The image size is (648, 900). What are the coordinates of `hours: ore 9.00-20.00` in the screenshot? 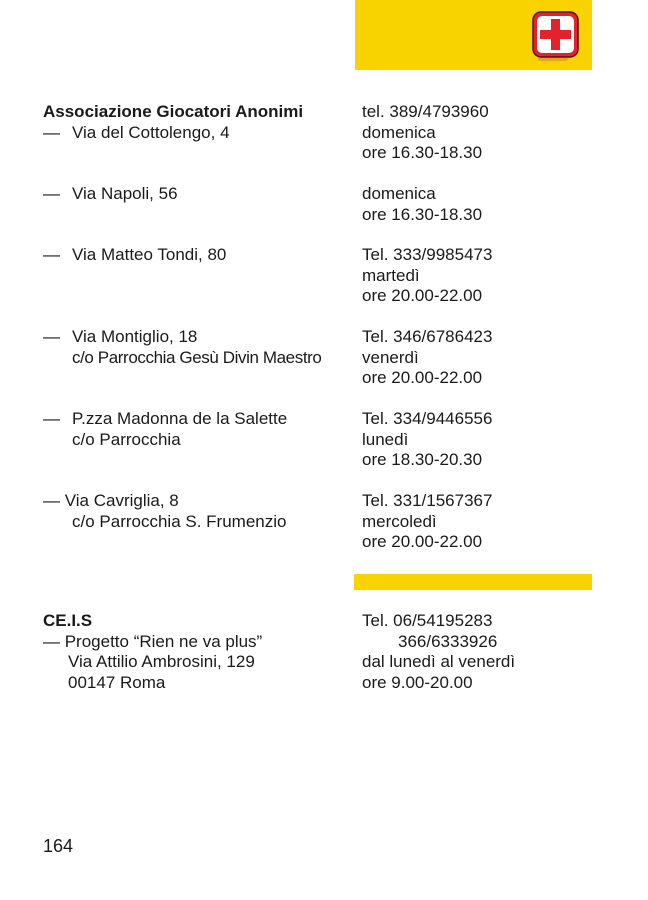 It's located at (417, 682).